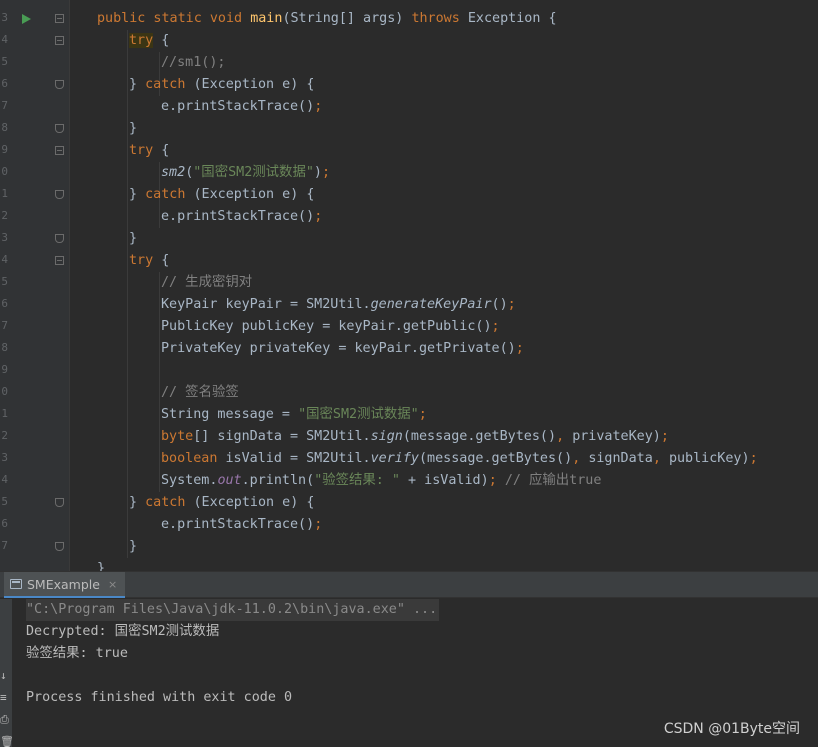 The image size is (818, 747). What do you see at coordinates (4, 435) in the screenshot?
I see `line-number: 2` at bounding box center [4, 435].